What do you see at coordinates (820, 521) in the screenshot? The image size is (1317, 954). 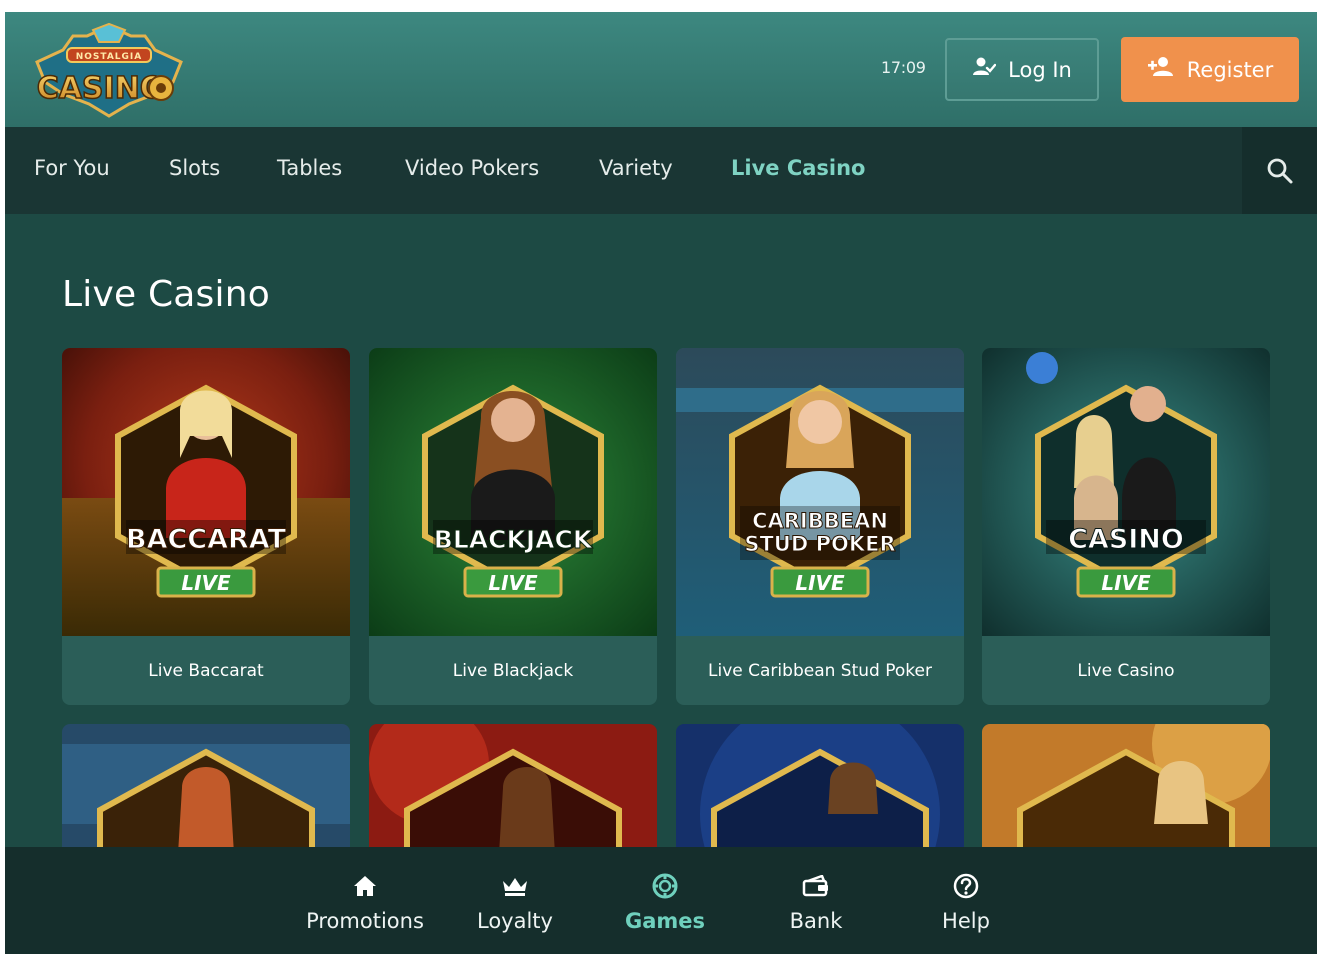 I see `svg-text: CARIBBEAN` at bounding box center [820, 521].